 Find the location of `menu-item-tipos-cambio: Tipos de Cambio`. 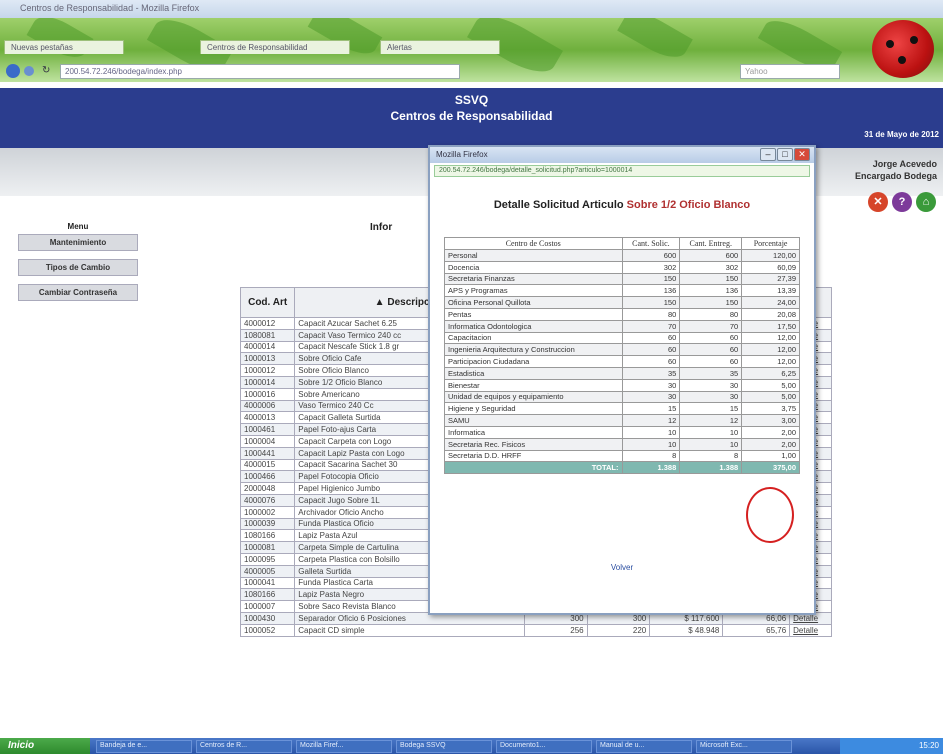

menu-item-tipos-cambio: Tipos de Cambio is located at coordinates (78, 267).